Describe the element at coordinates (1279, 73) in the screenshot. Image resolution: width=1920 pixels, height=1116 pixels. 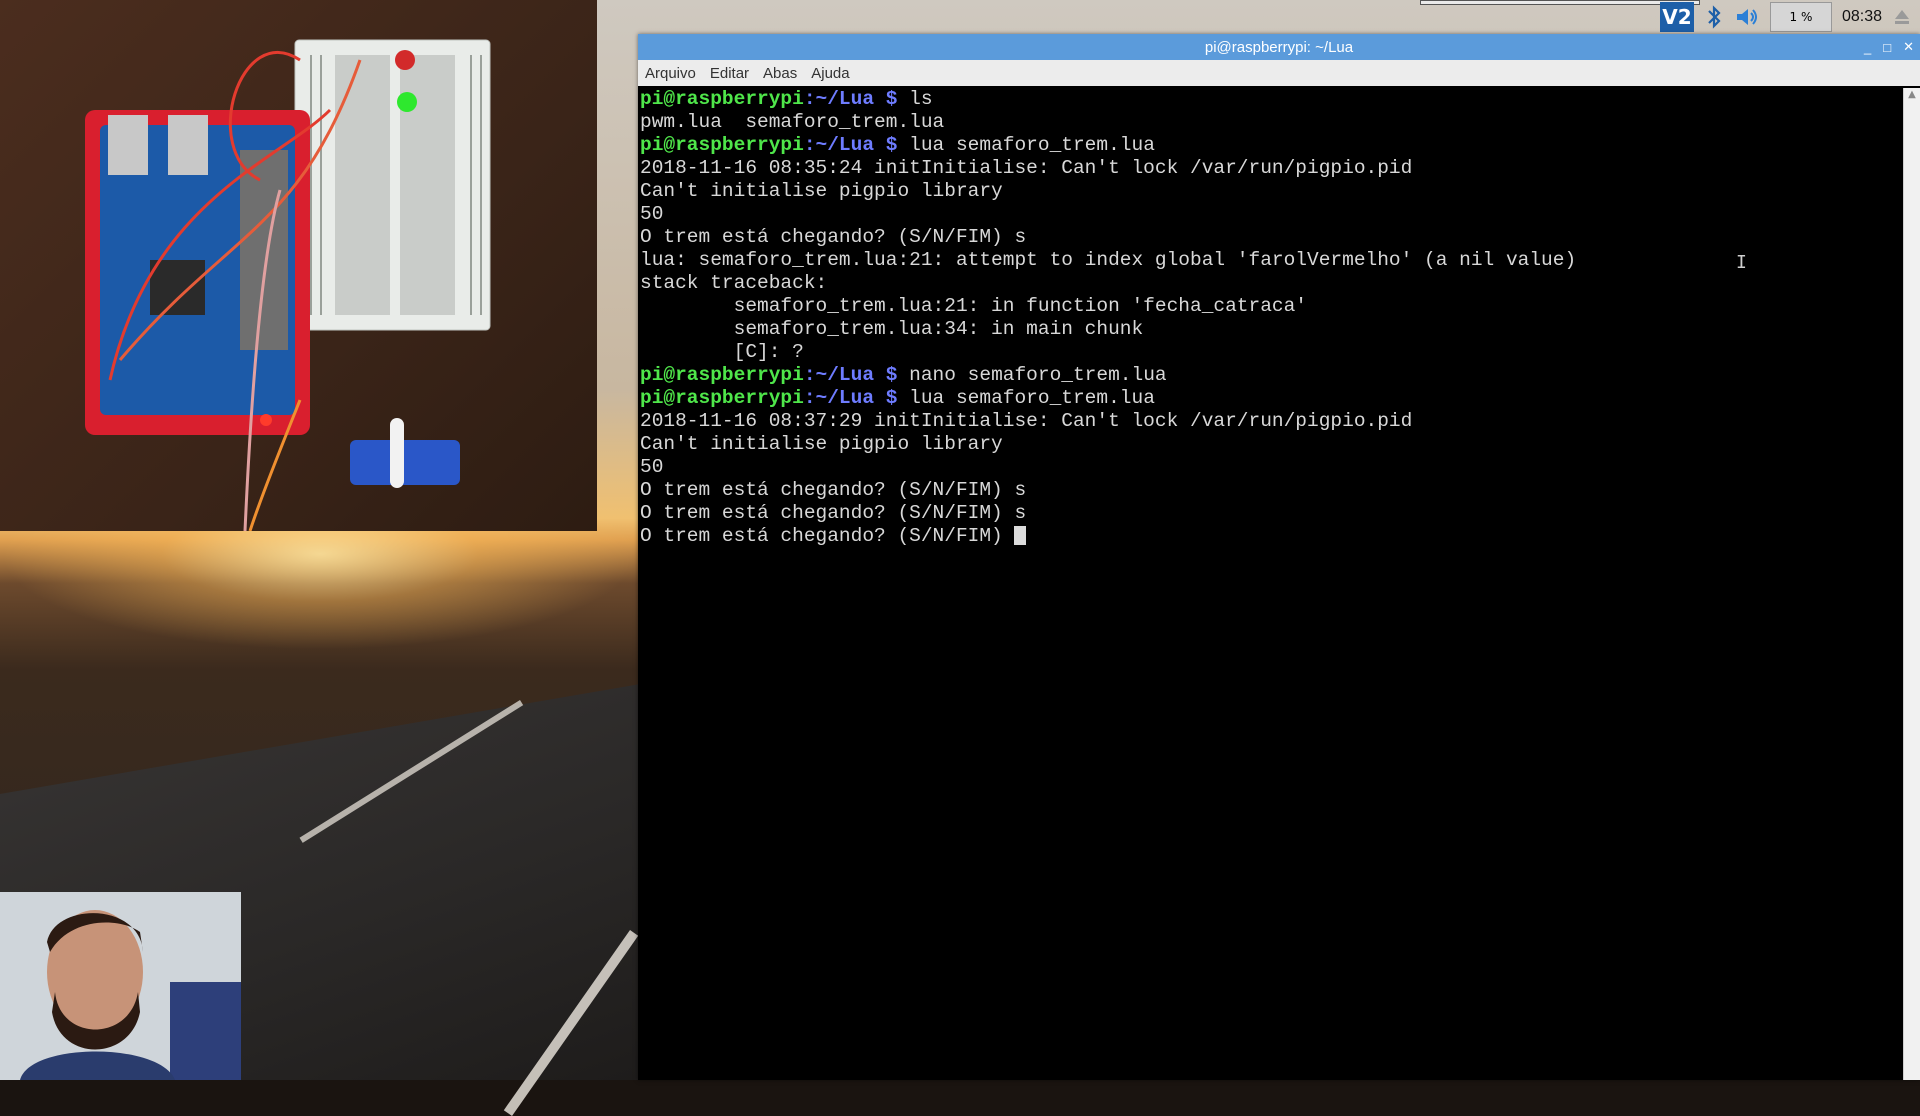
I see `menu-bar: Arquivo Editar Abas Ajuda` at that location.